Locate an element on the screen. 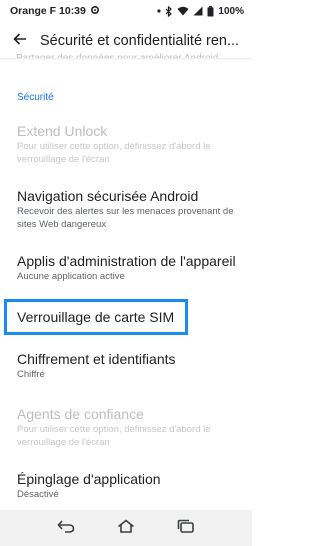 The image size is (320, 546). nav-back-button is located at coordinates (66, 528).